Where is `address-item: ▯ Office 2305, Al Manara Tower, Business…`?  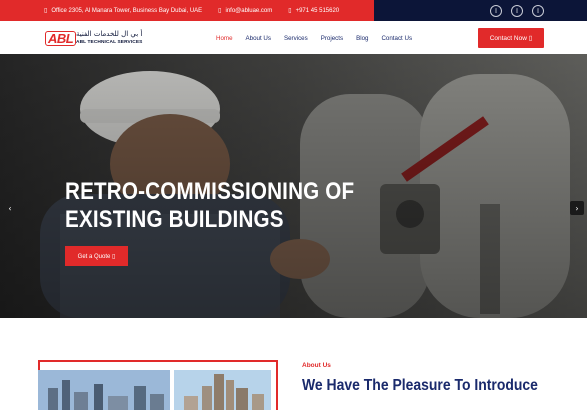 address-item: ▯ Office 2305, Al Manara Tower, Business… is located at coordinates (123, 11).